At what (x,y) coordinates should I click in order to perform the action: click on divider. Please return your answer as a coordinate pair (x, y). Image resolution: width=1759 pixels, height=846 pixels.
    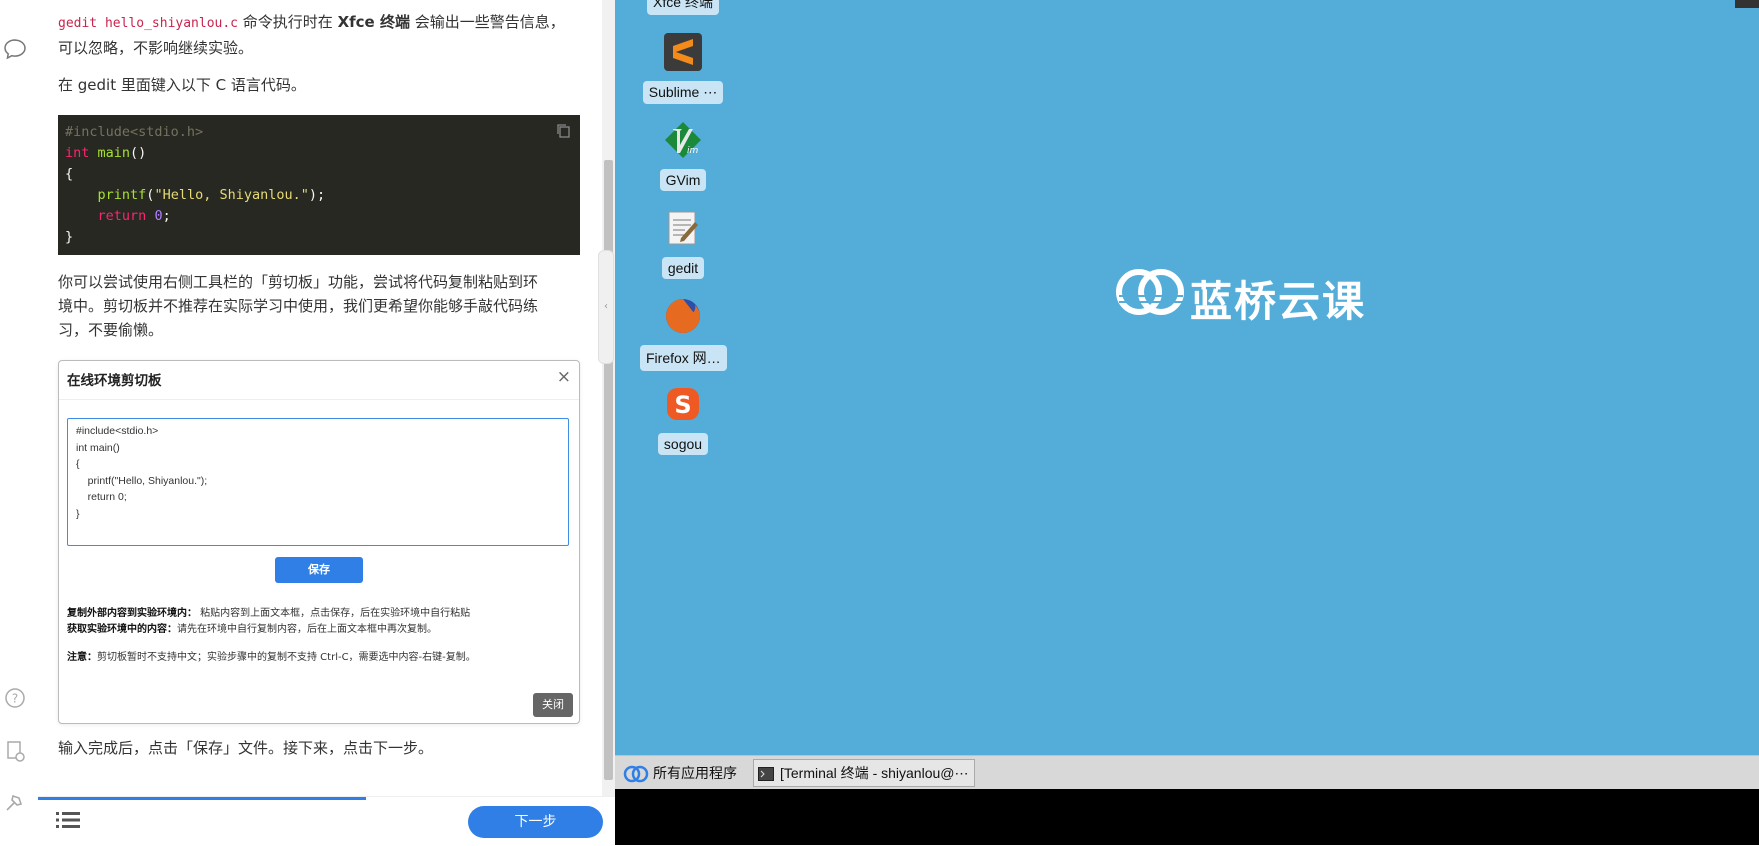
    Looking at the image, I should click on (319, 399).